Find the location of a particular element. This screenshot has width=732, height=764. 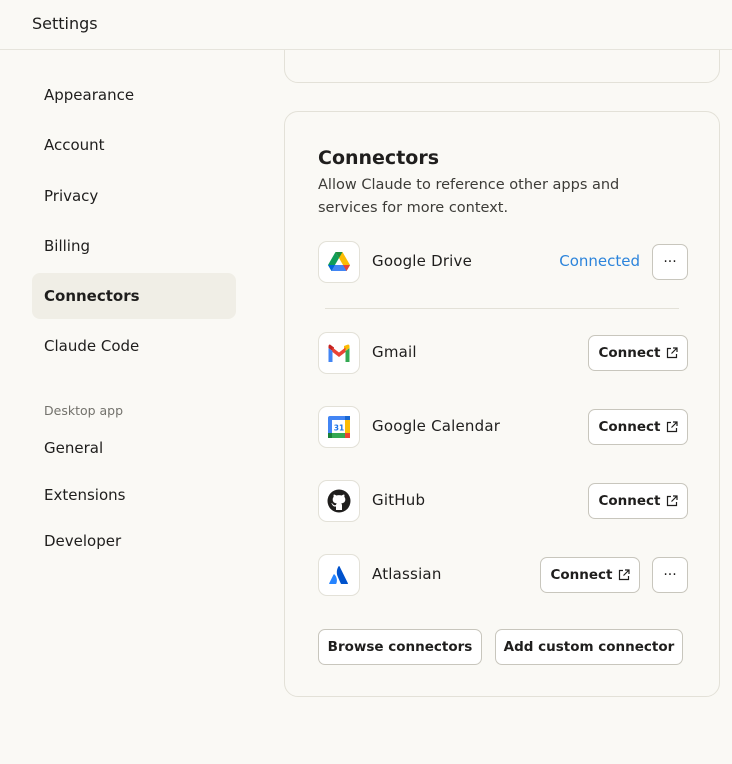

sidebar-item-account: Account is located at coordinates (134, 145).